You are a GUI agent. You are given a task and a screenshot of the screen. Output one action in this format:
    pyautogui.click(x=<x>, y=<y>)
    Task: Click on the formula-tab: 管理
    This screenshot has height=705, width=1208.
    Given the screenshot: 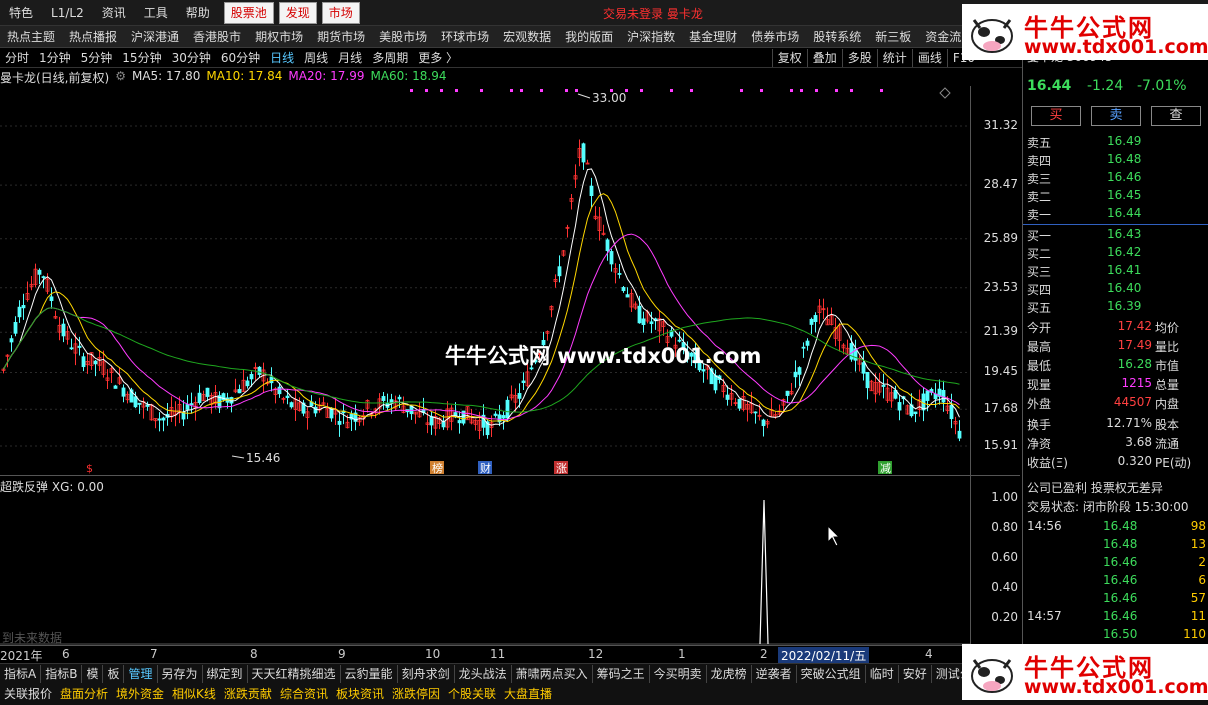 What is the action you would take?
    pyautogui.click(x=141, y=673)
    